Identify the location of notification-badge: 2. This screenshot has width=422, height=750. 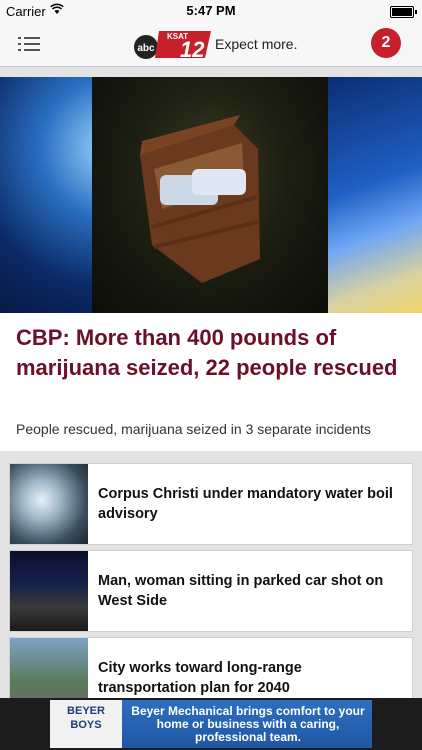
(386, 43).